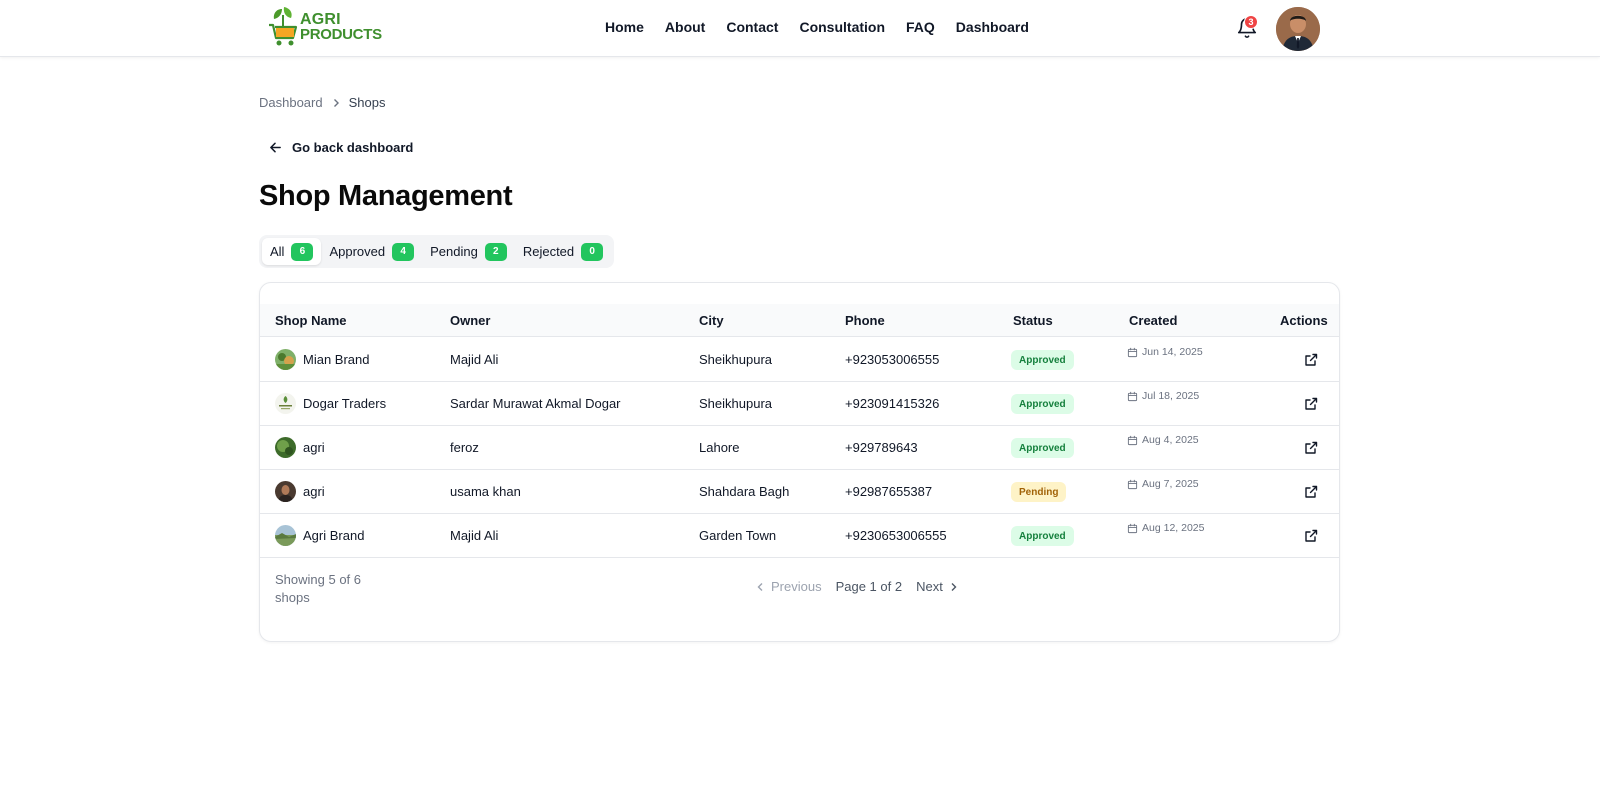 The width and height of the screenshot is (1600, 800). I want to click on shop-name-cell: Dogar Traders, so click(330, 403).